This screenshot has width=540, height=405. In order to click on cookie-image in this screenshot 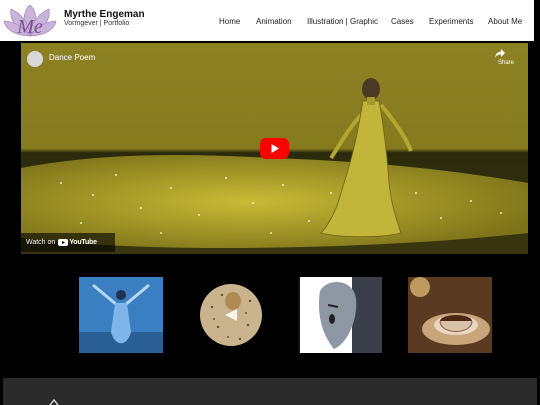, I will do `click(231, 315)`.